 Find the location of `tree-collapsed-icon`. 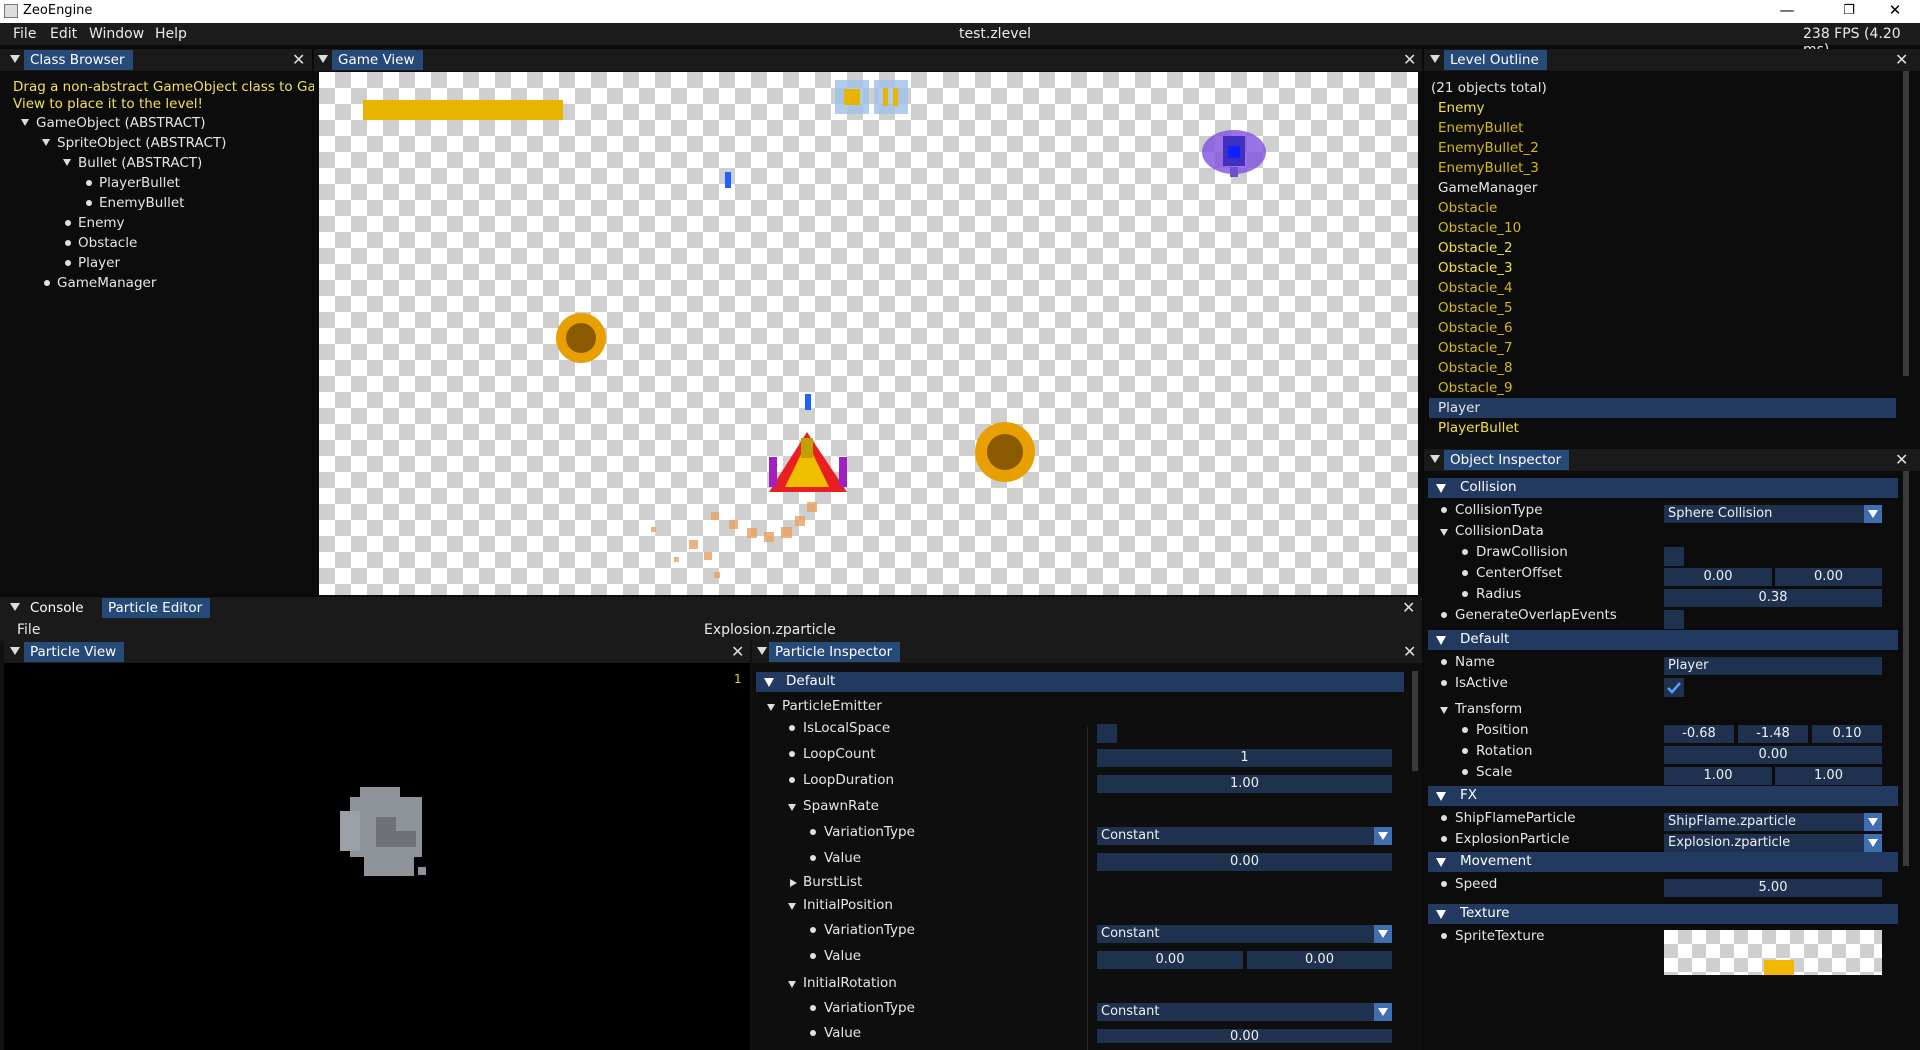

tree-collapsed-icon is located at coordinates (793, 883).